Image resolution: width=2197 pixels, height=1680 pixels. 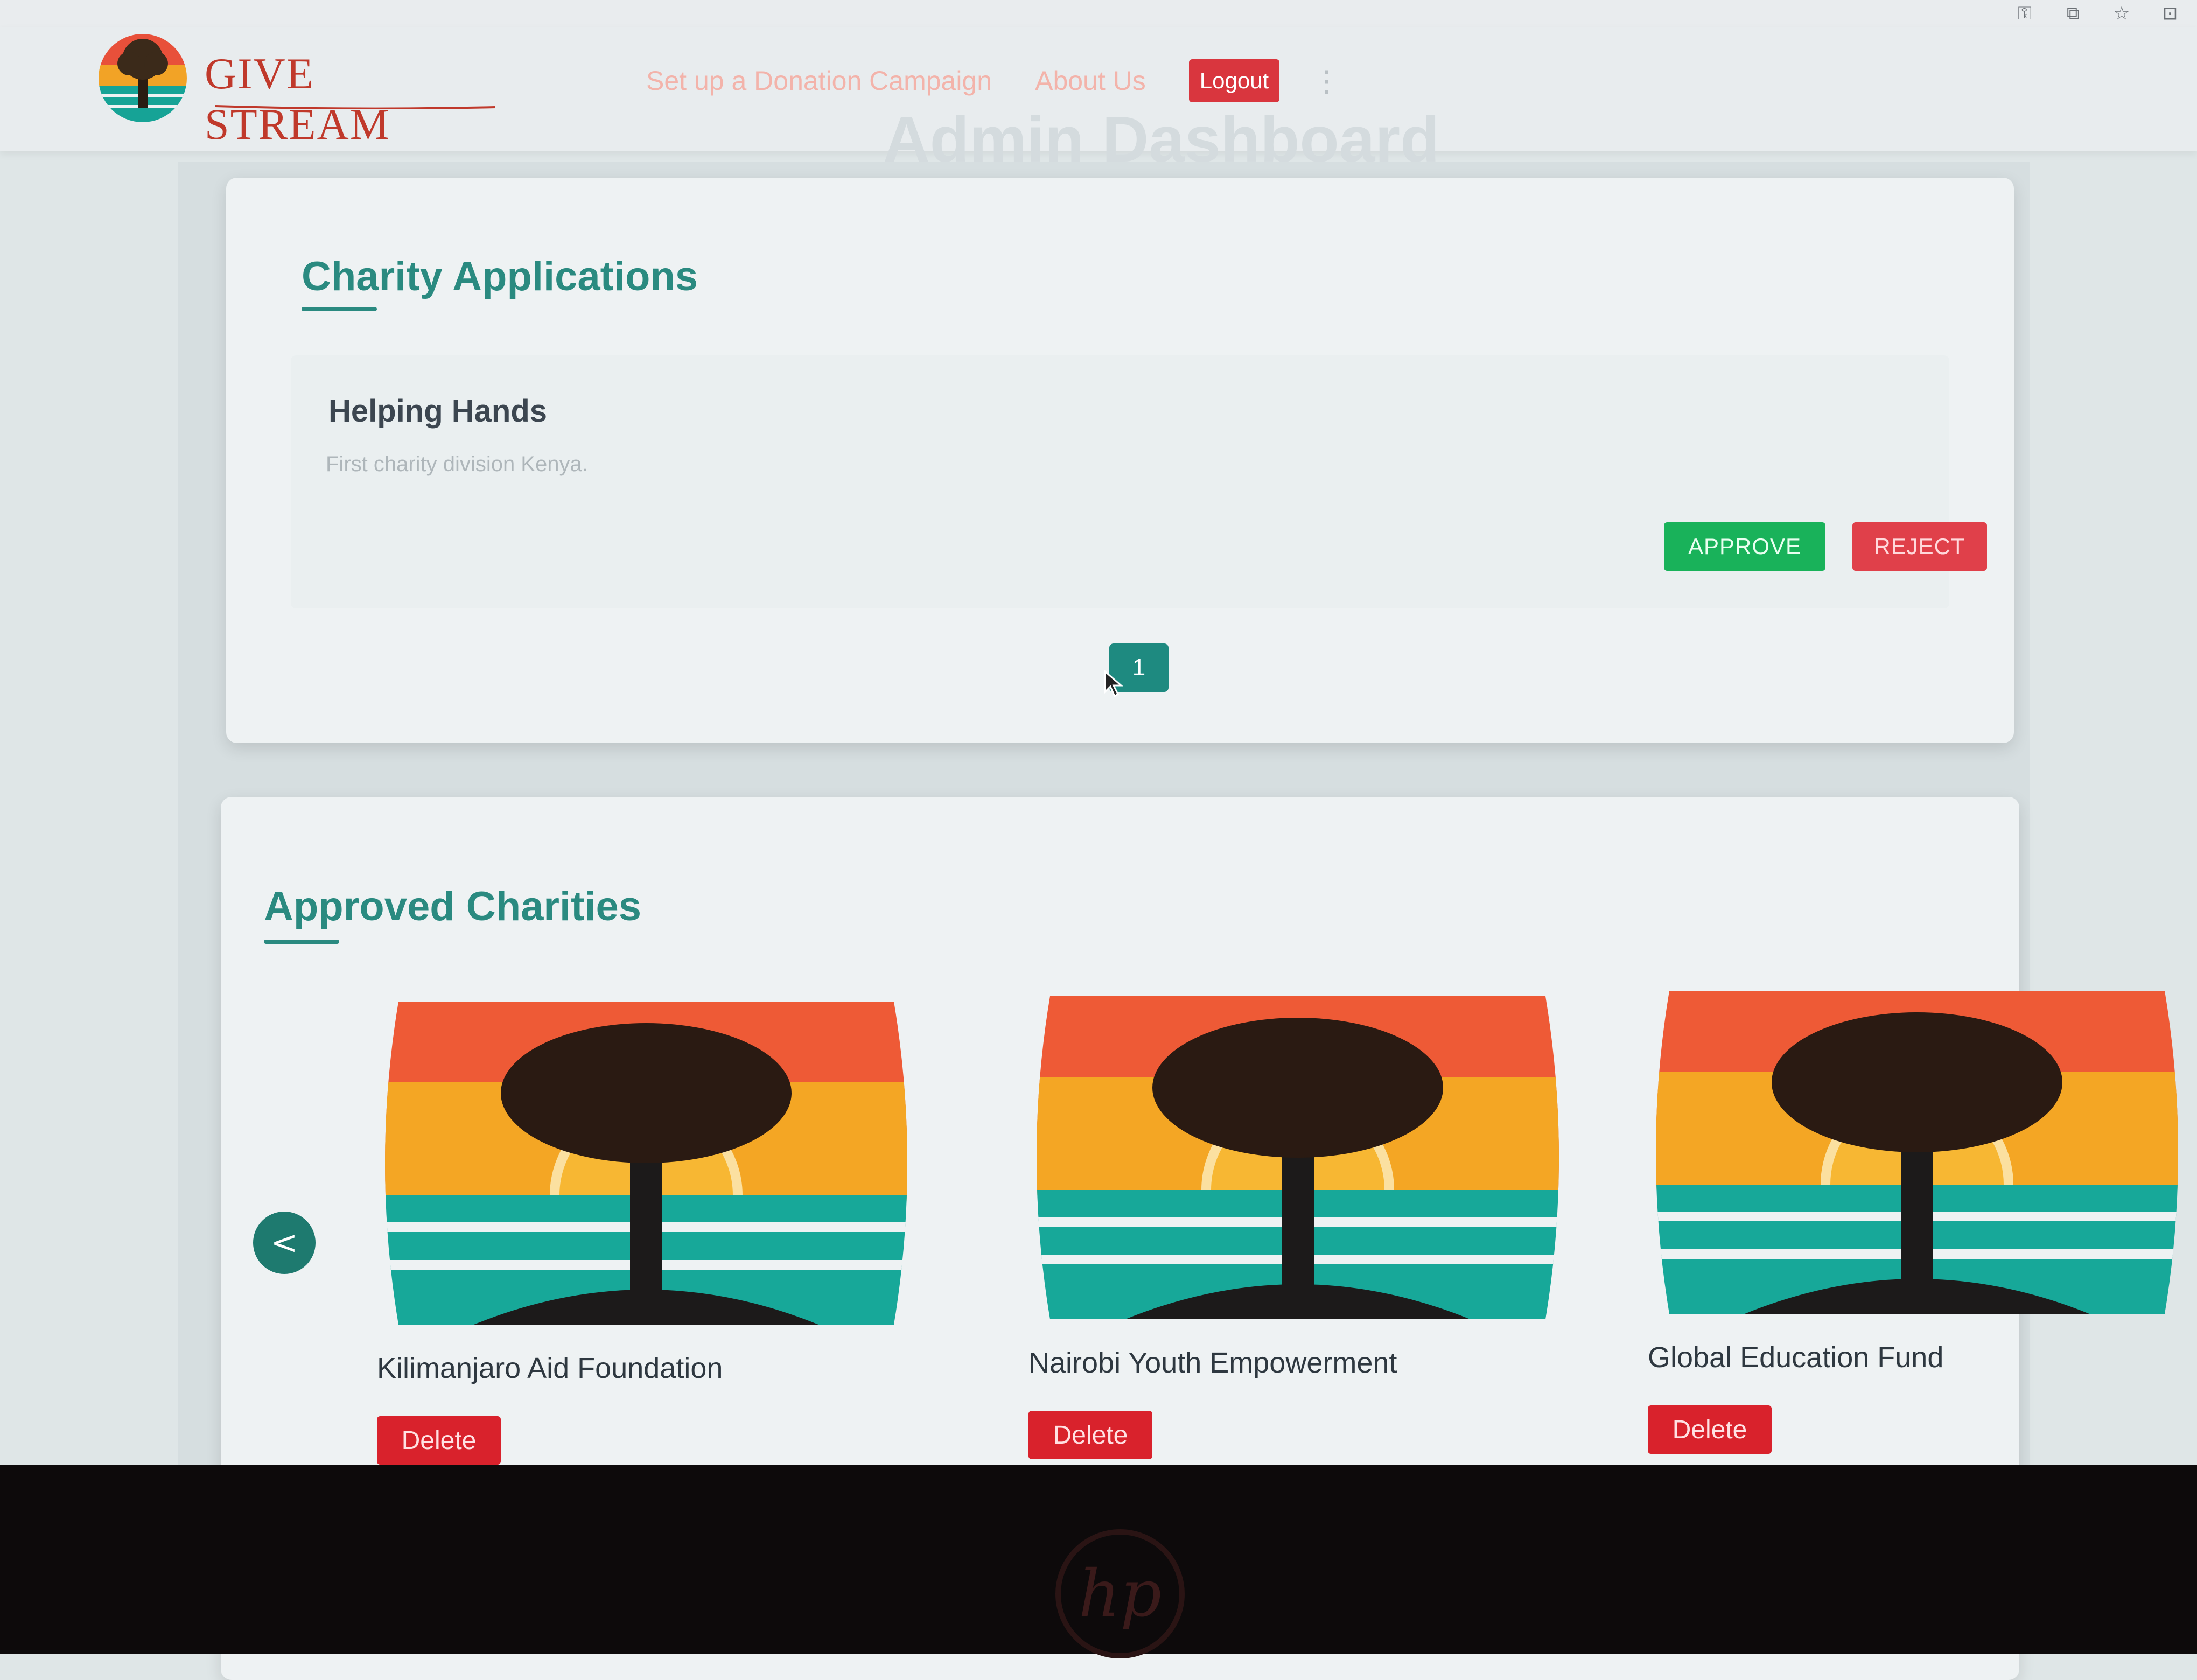 I want to click on browser-toolbar: ⚿ ⧉ ☆ ⊡, so click(x=1098, y=14).